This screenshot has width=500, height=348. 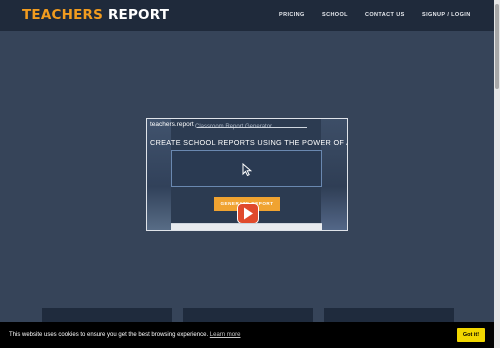 I want to click on nav-pricing: PRICING, so click(x=292, y=15).